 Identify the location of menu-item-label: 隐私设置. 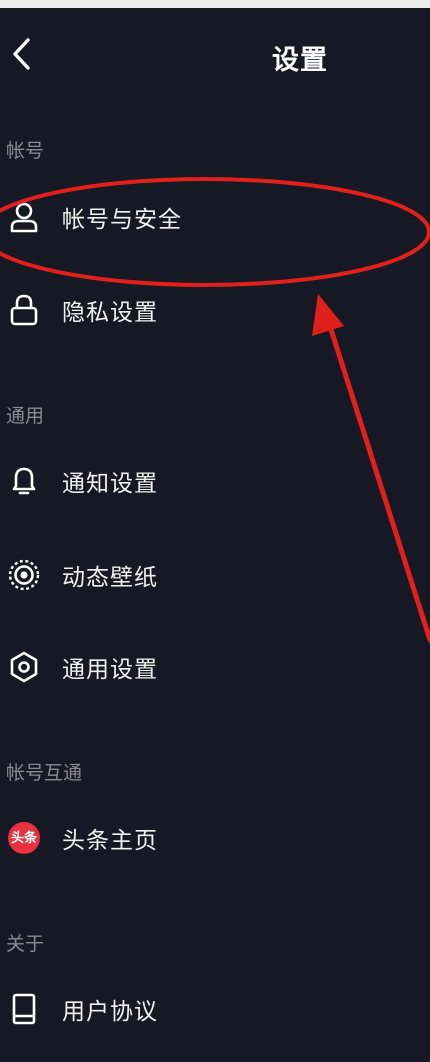
(110, 313).